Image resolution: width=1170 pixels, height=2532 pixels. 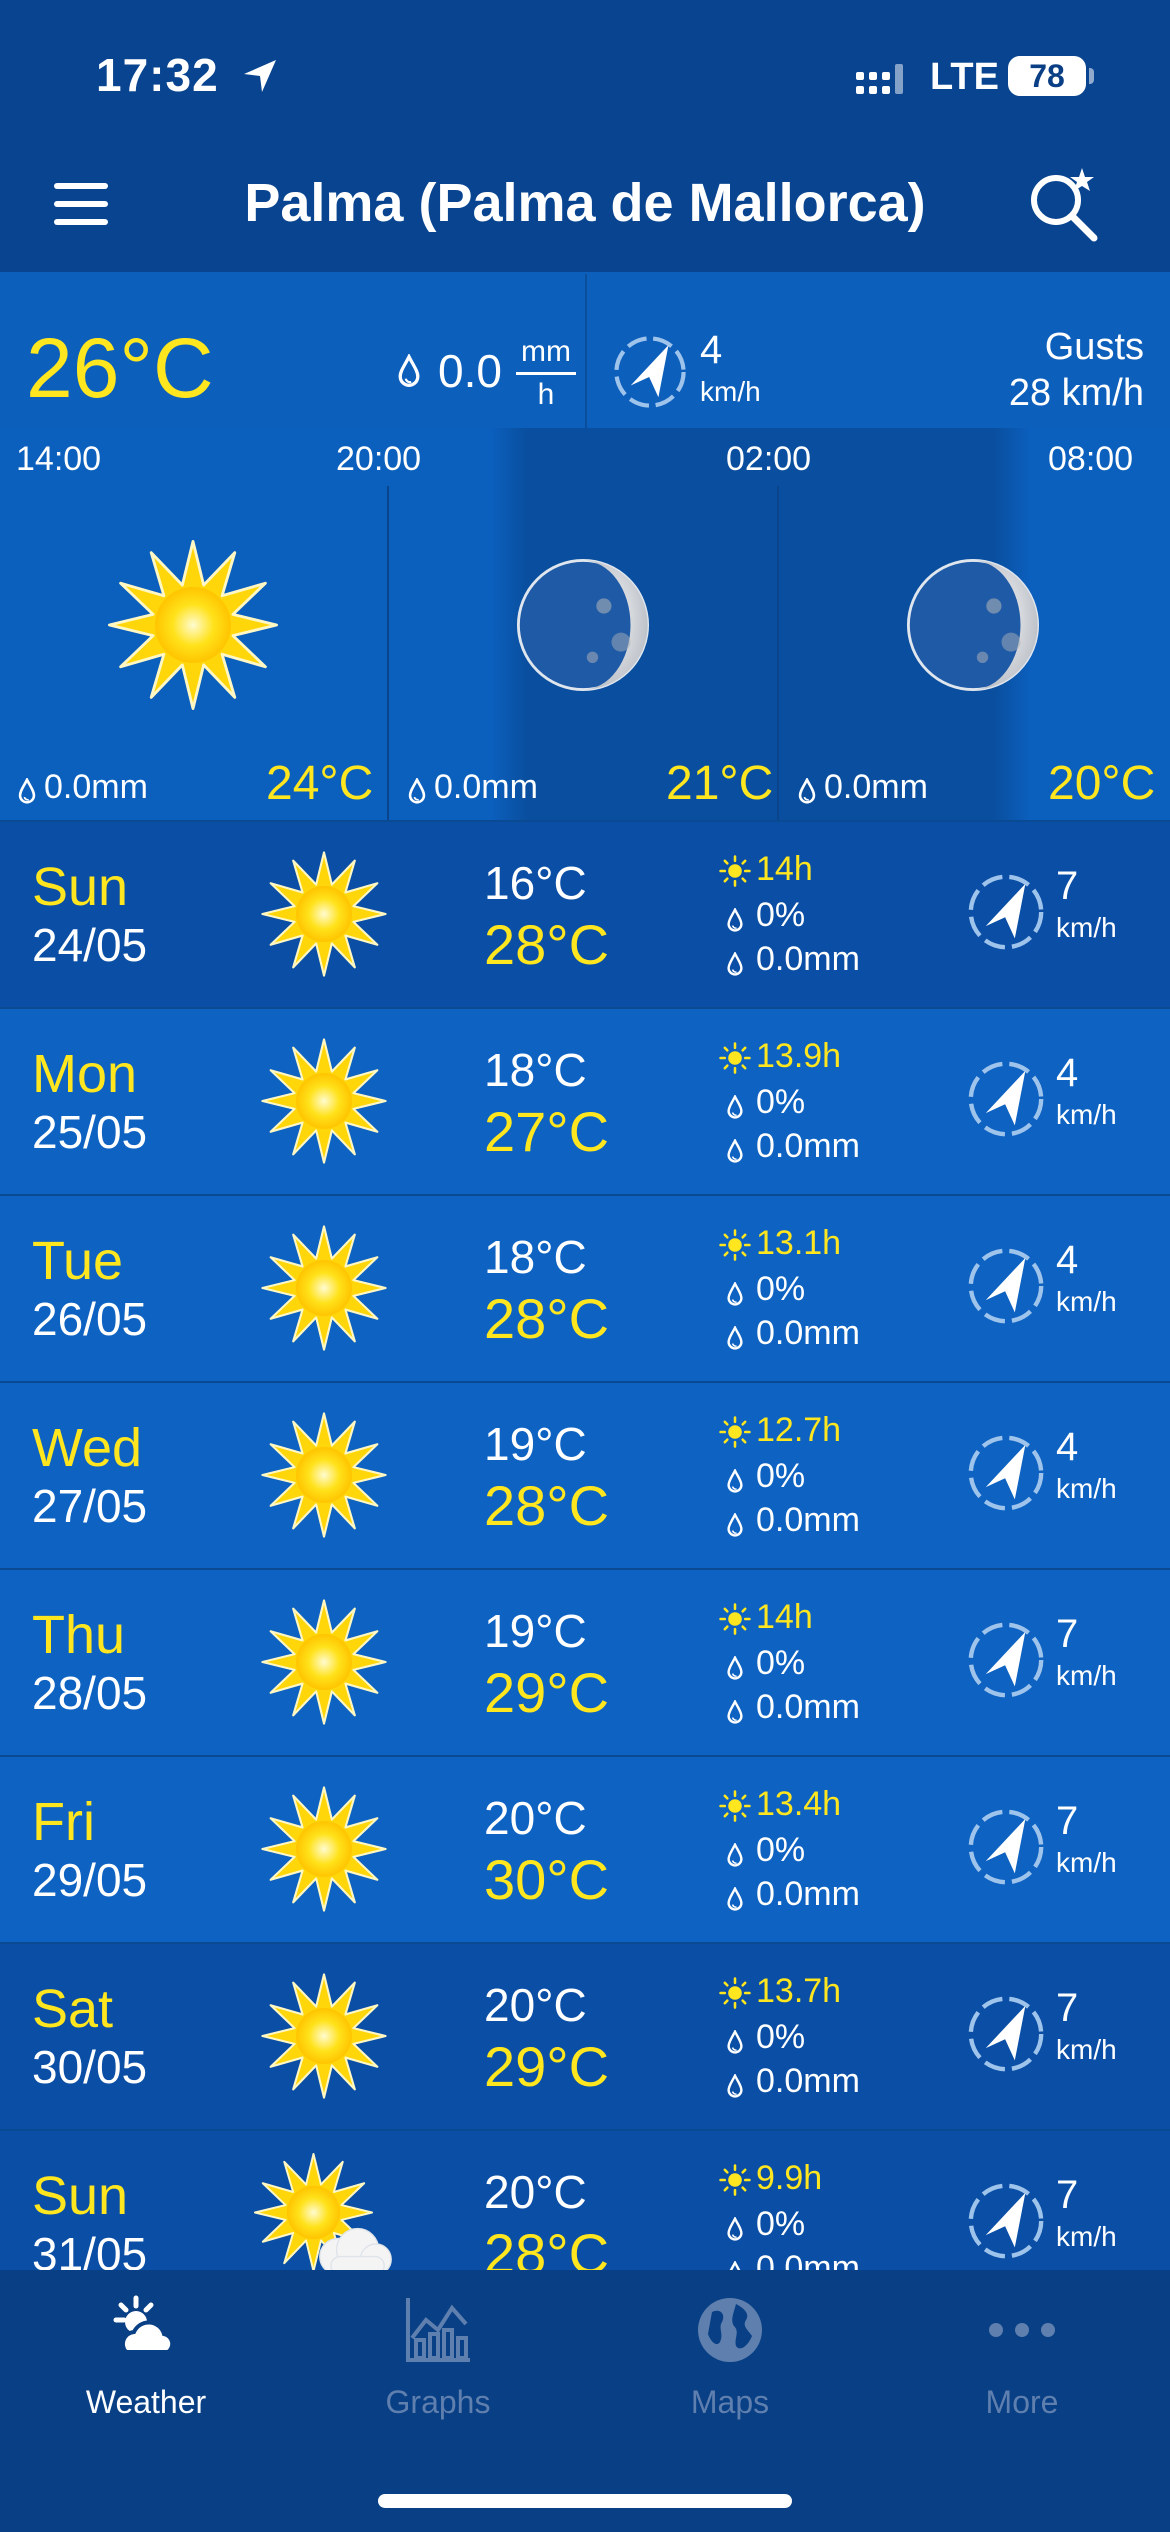 I want to click on tab-maps: Maps, so click(x=730, y=2360).